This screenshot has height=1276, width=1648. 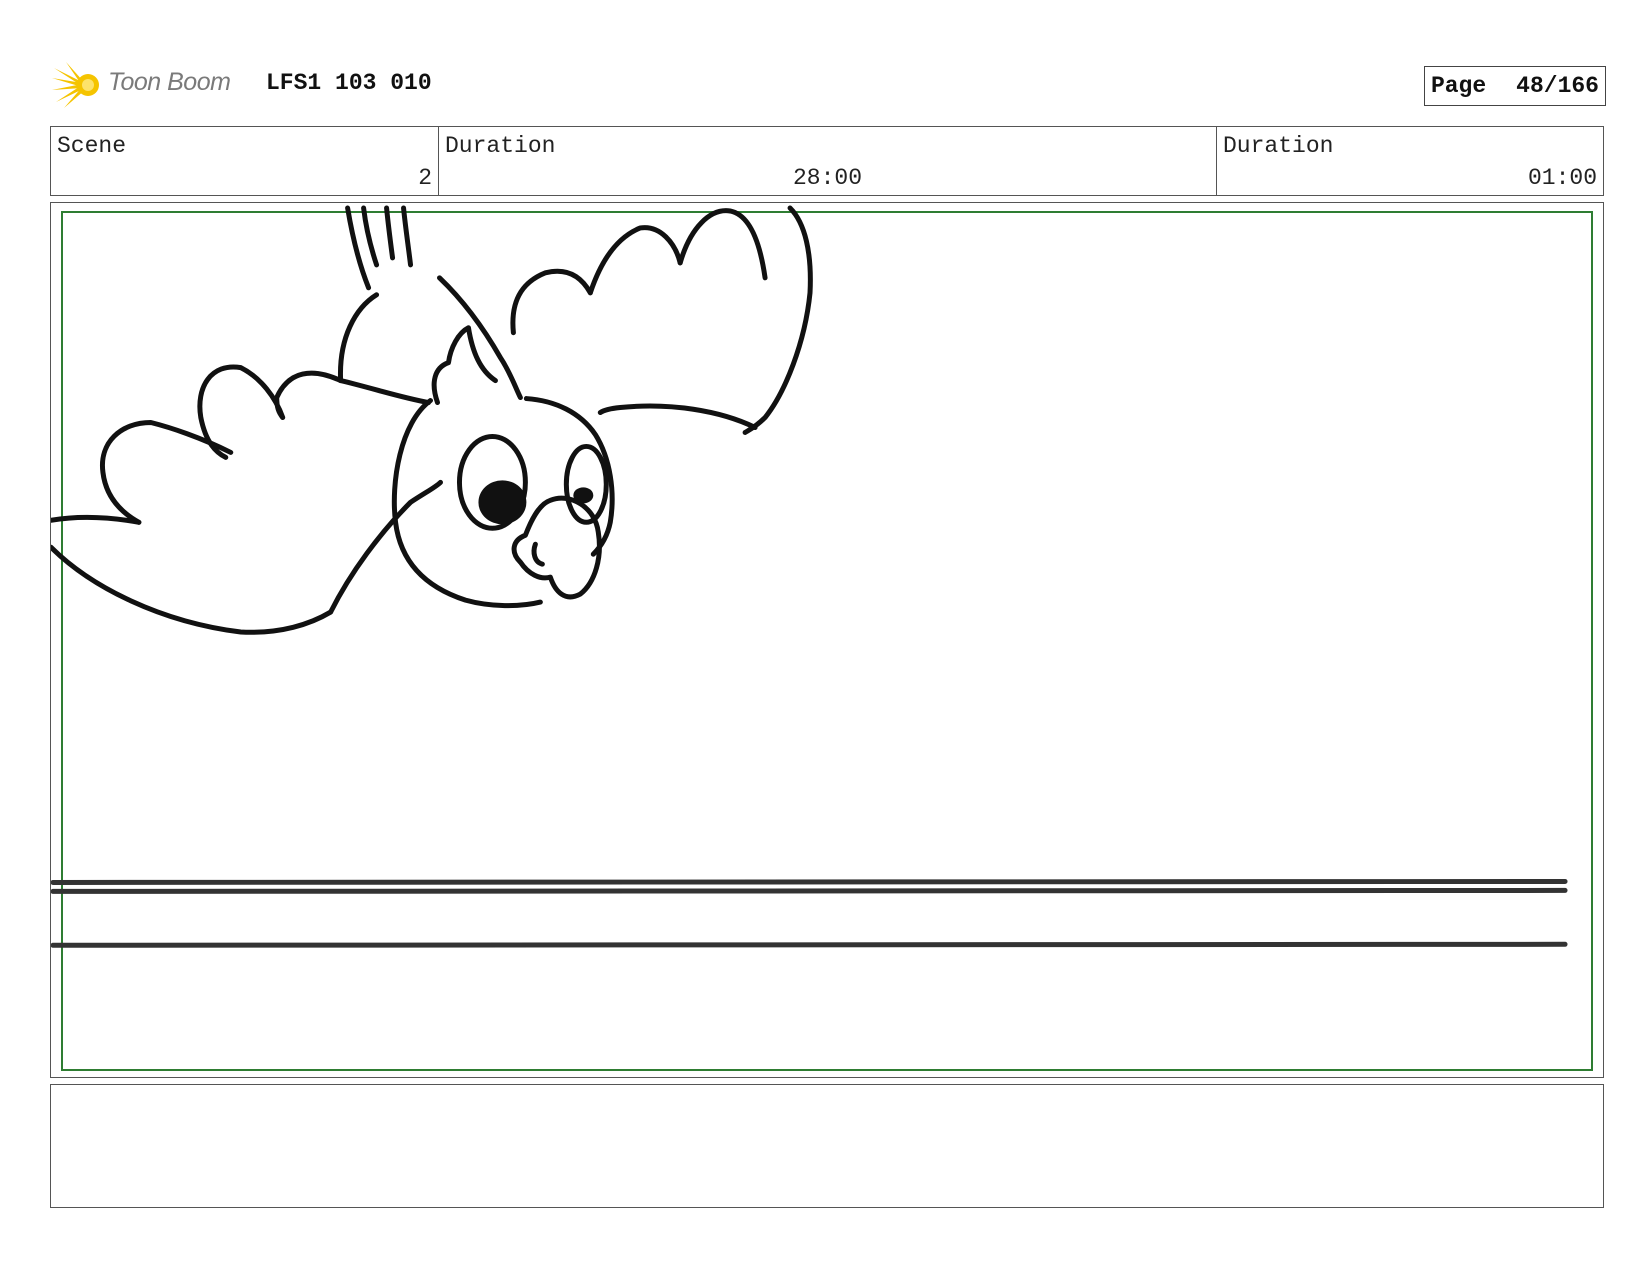 I want to click on panel-duration-label: Duration, so click(x=1278, y=146).